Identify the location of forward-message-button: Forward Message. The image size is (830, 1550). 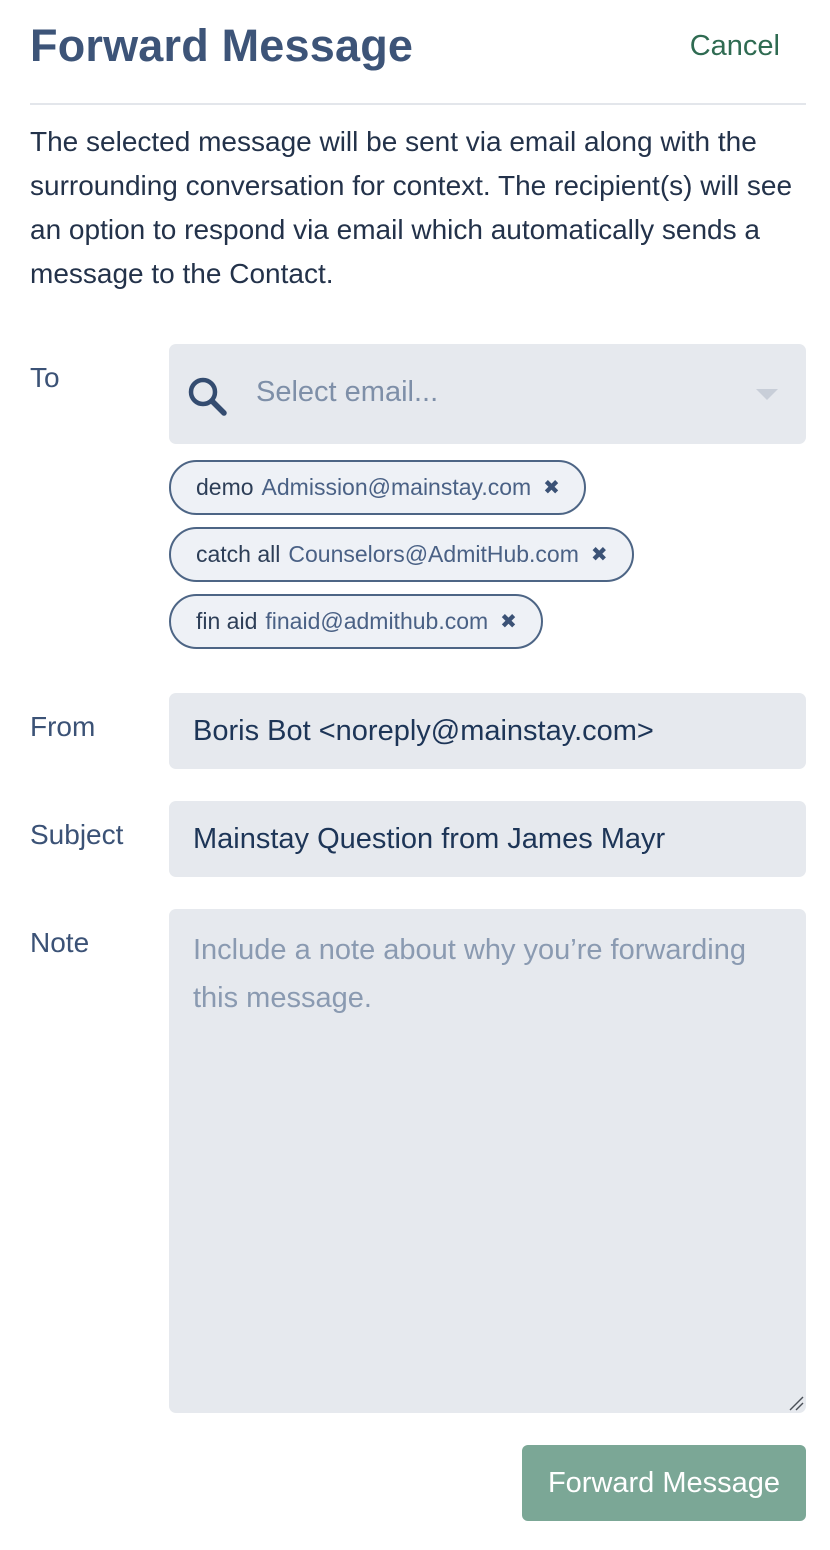
(664, 1483).